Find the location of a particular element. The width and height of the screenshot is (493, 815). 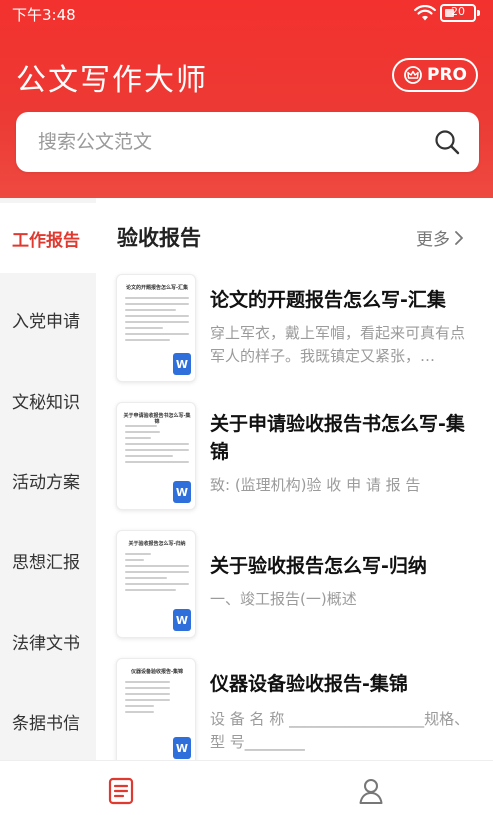

document-list-icon is located at coordinates (121, 791).